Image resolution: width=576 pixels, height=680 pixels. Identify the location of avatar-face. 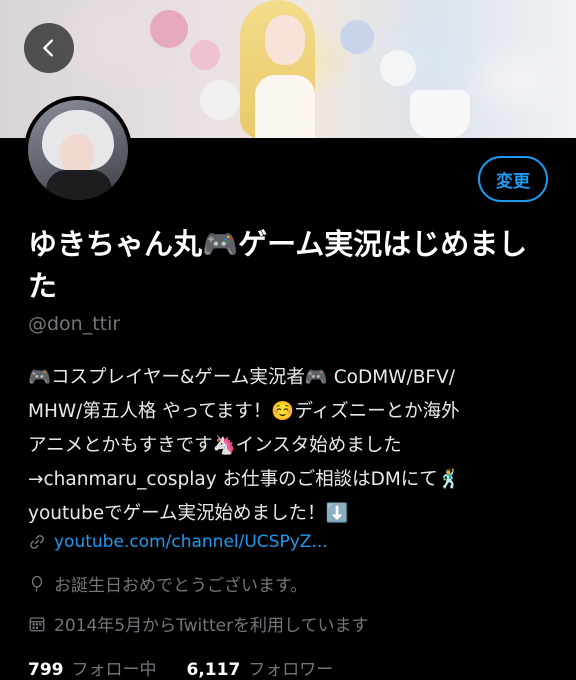
(77, 153).